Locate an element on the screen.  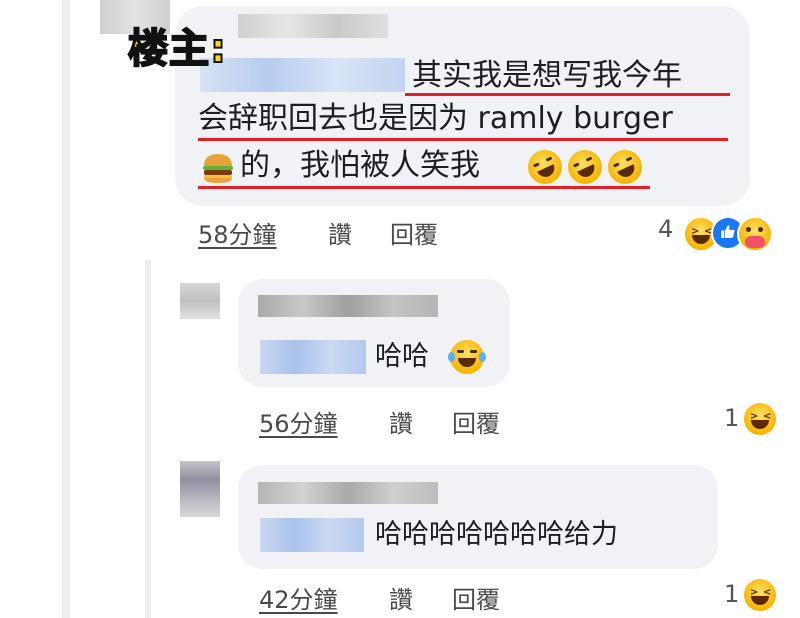
reply-1-like-button: 讚 is located at coordinates (401, 421).